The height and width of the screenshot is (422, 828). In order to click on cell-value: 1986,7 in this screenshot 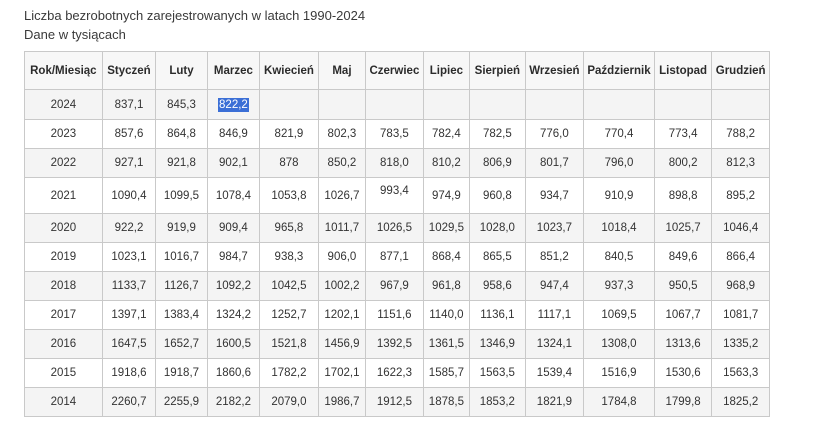, I will do `click(342, 402)`.